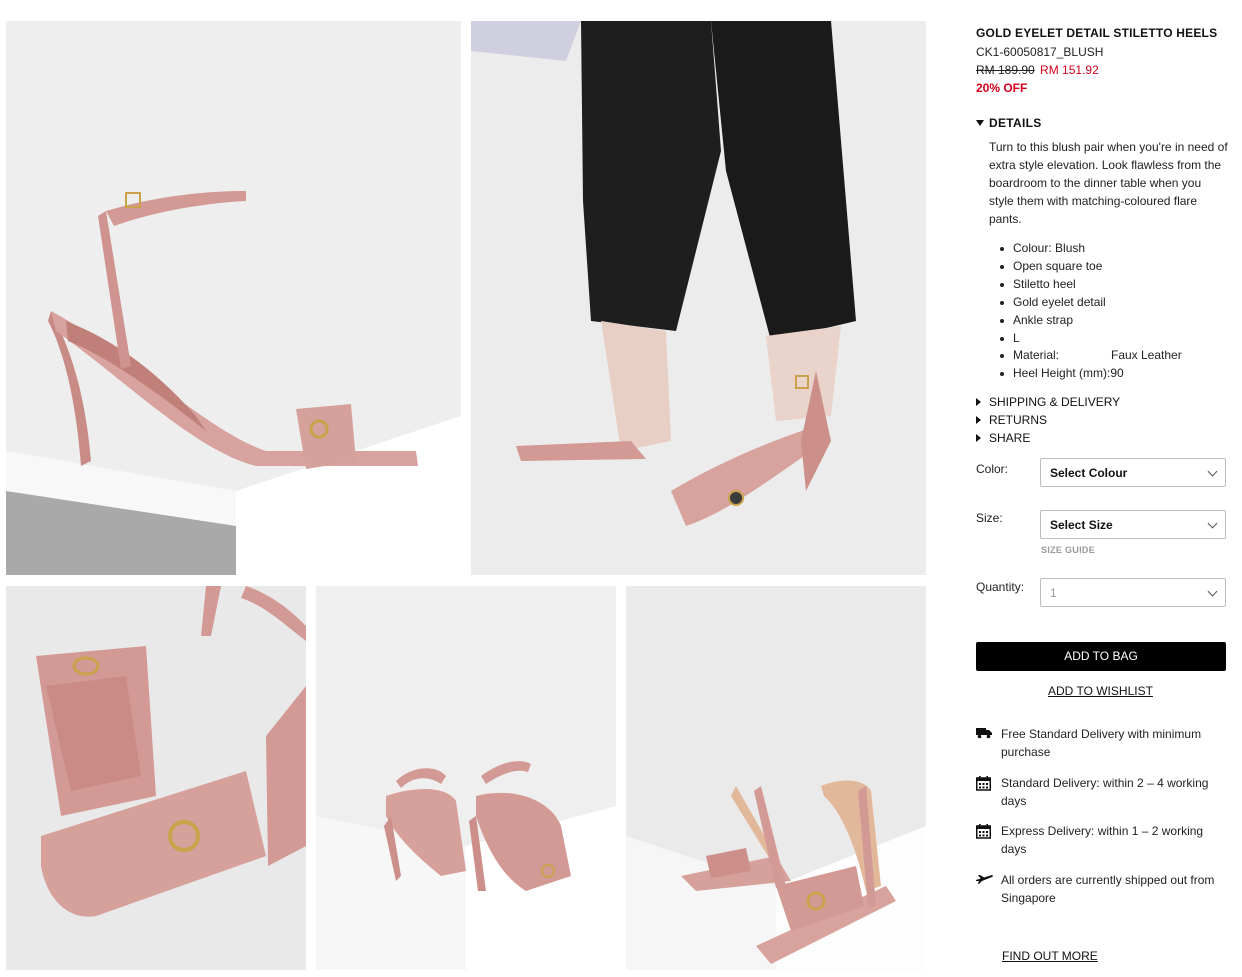 The height and width of the screenshot is (977, 1242). I want to click on heel-height-value: 90, so click(1117, 373).